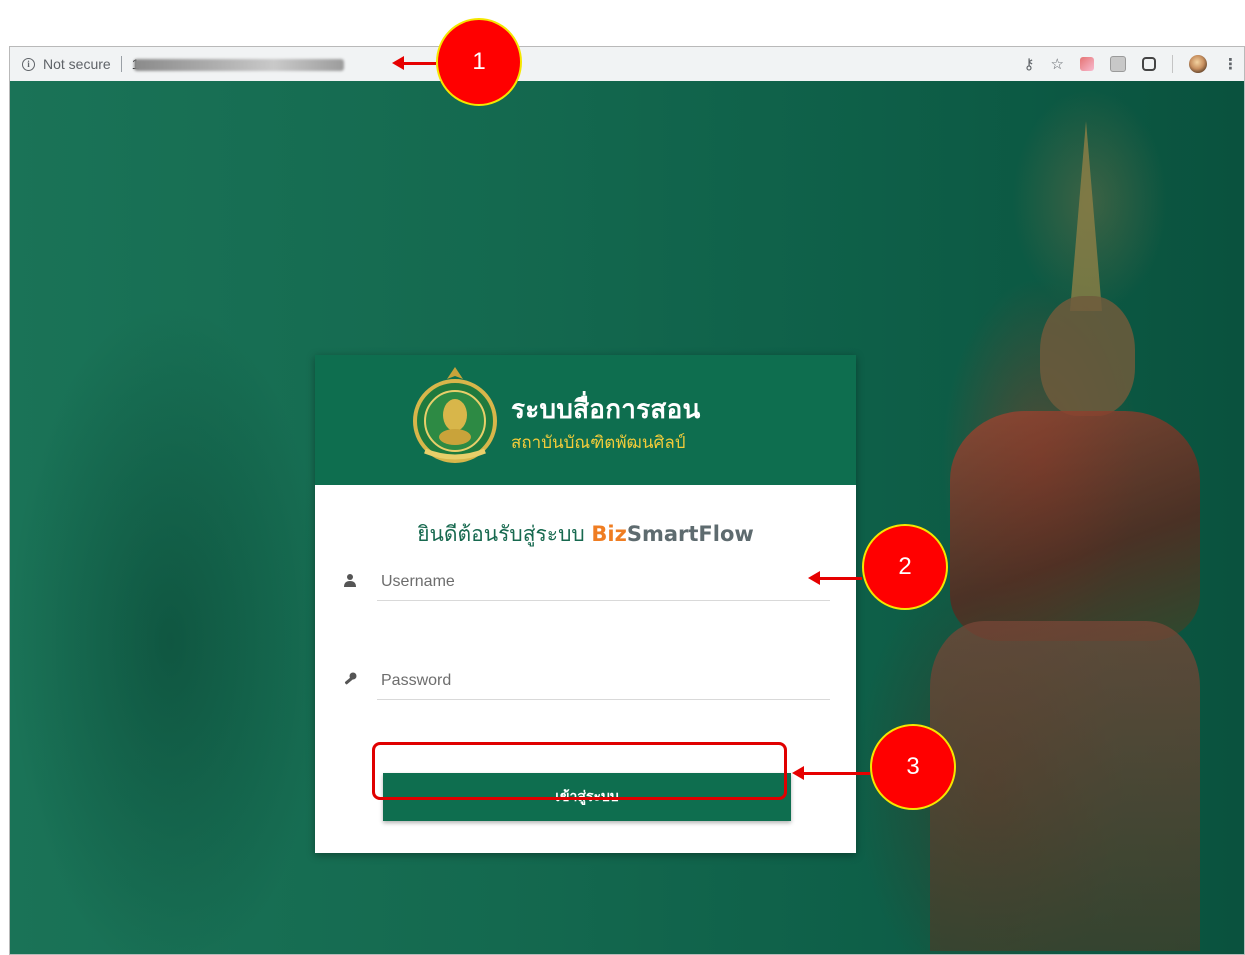  What do you see at coordinates (835, 578) in the screenshot?
I see `callout-2-arrow` at bounding box center [835, 578].